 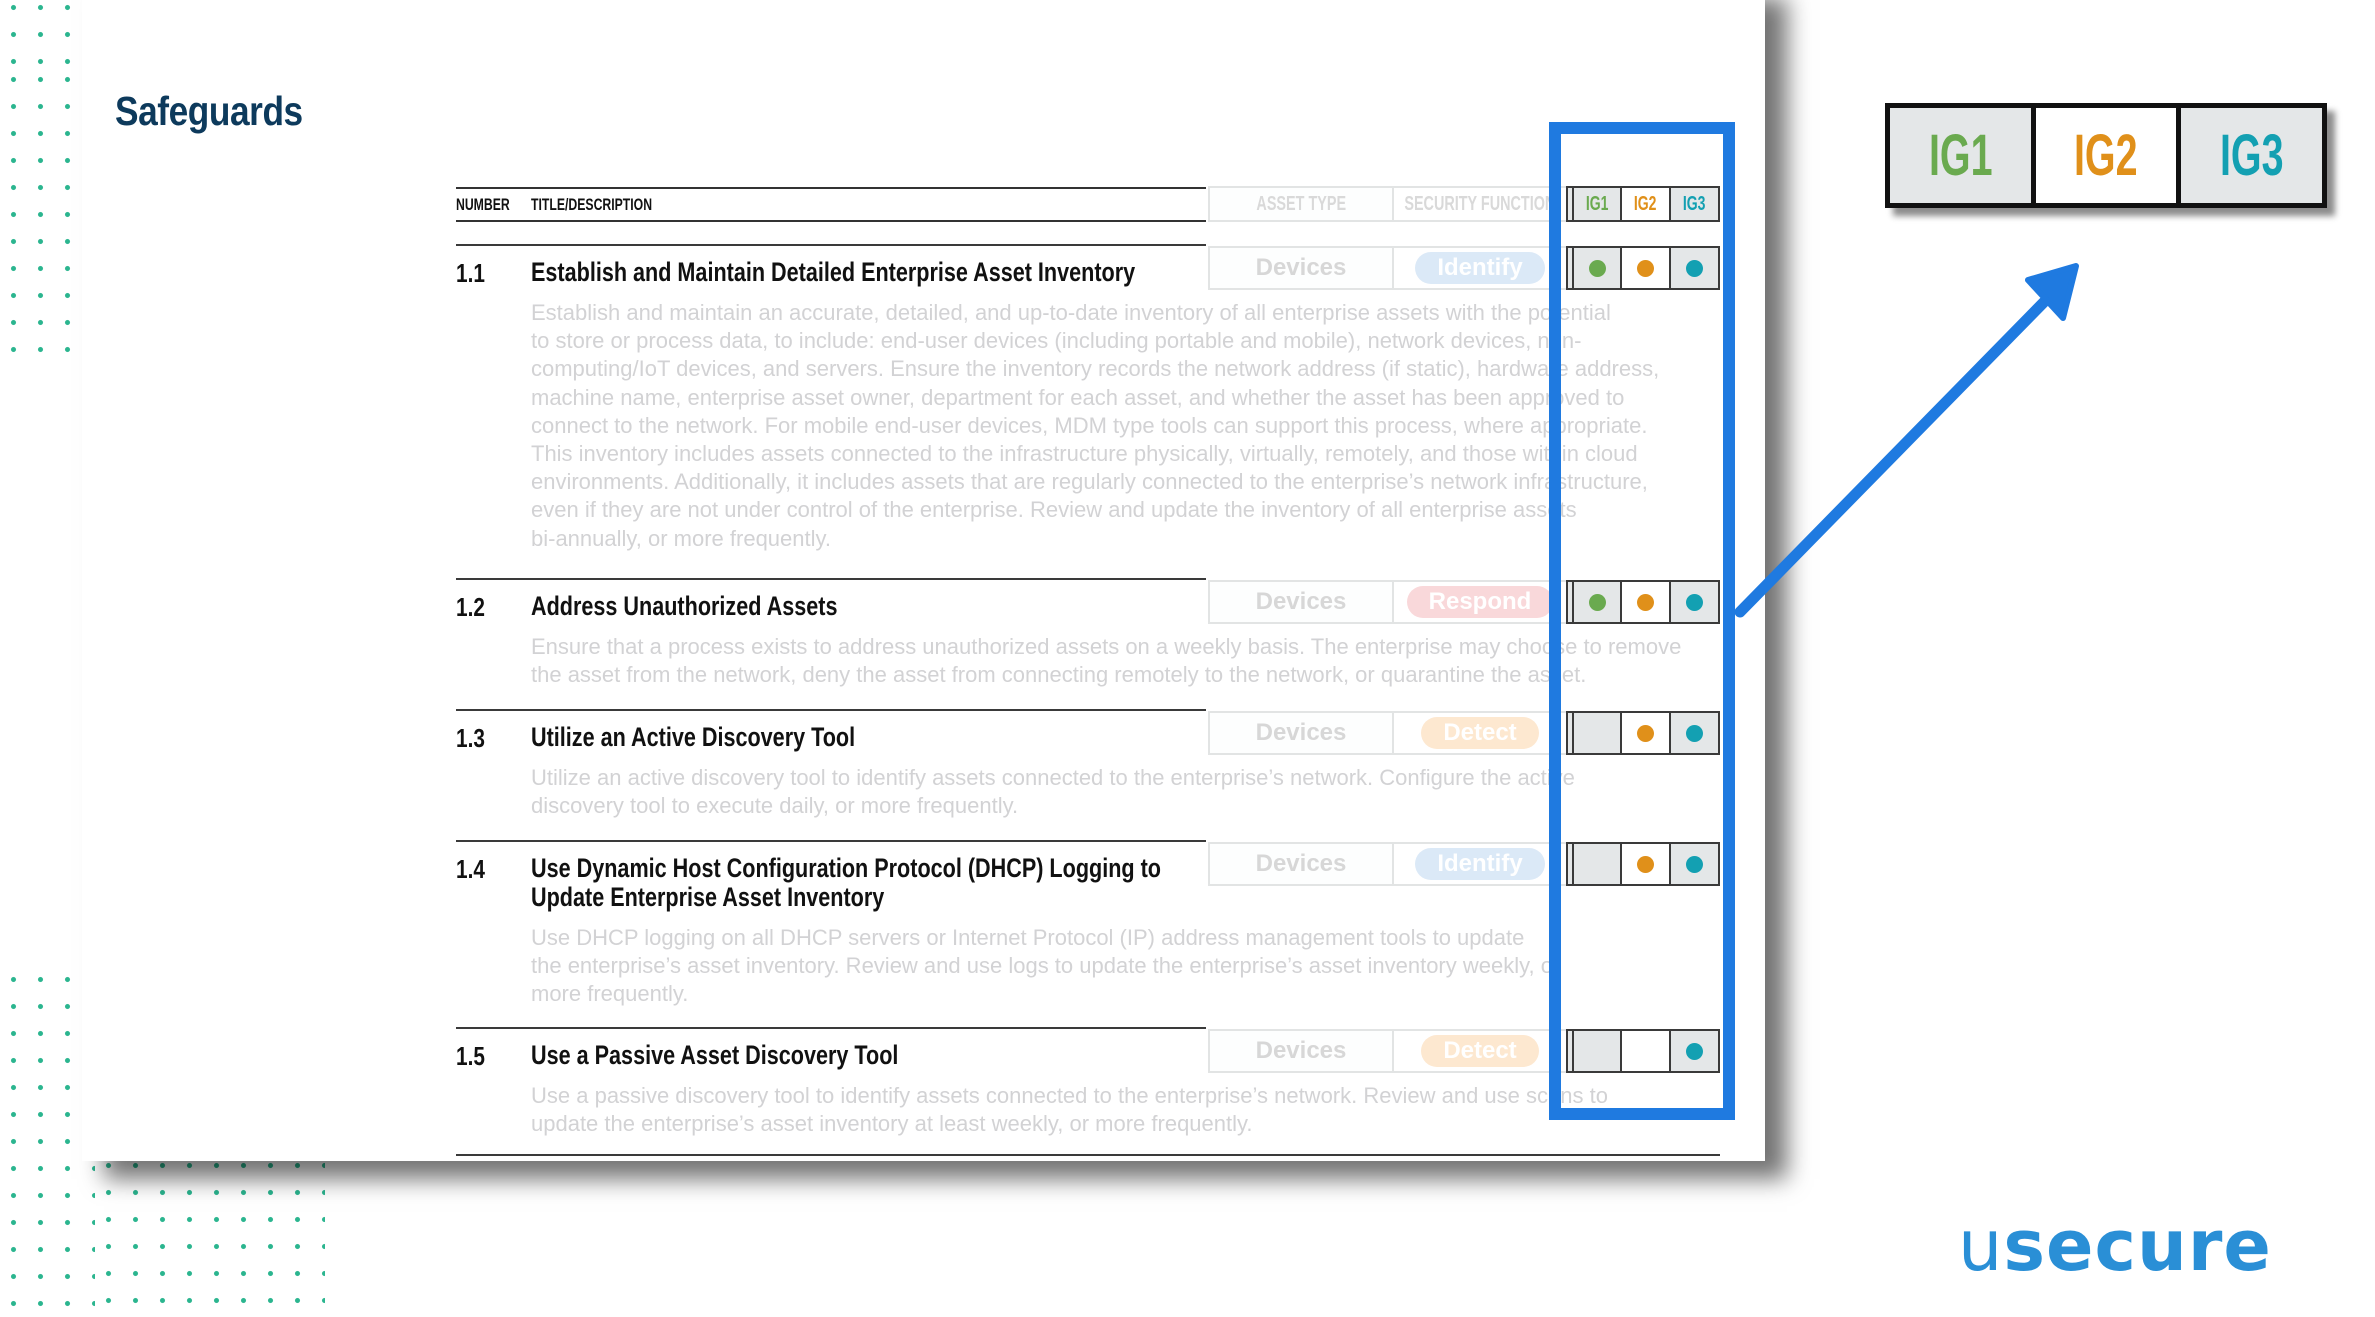 I want to click on callout-ig1: IG1, so click(x=1960, y=155).